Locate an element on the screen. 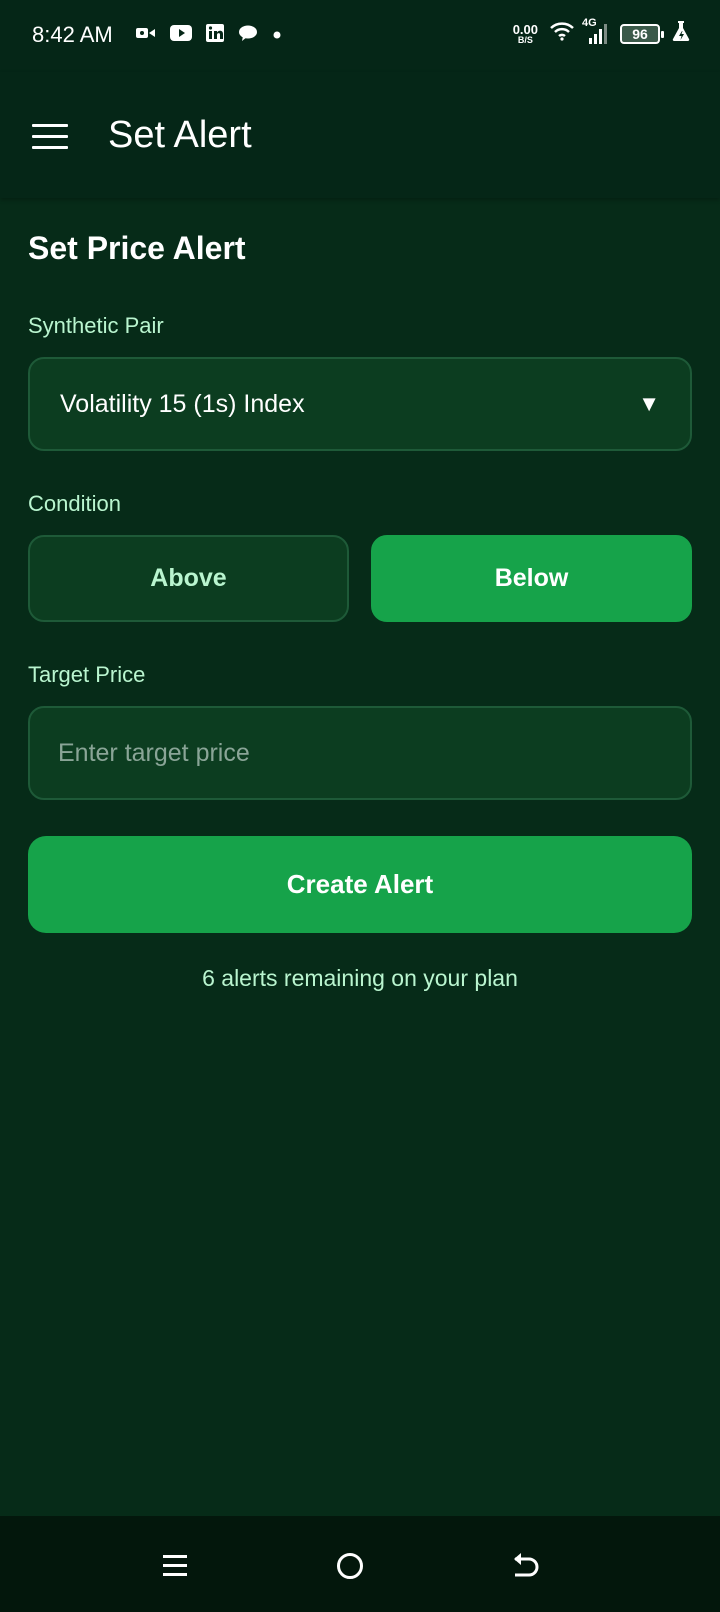 The height and width of the screenshot is (1612, 720). status-time: 8:42 AM is located at coordinates (72, 34).